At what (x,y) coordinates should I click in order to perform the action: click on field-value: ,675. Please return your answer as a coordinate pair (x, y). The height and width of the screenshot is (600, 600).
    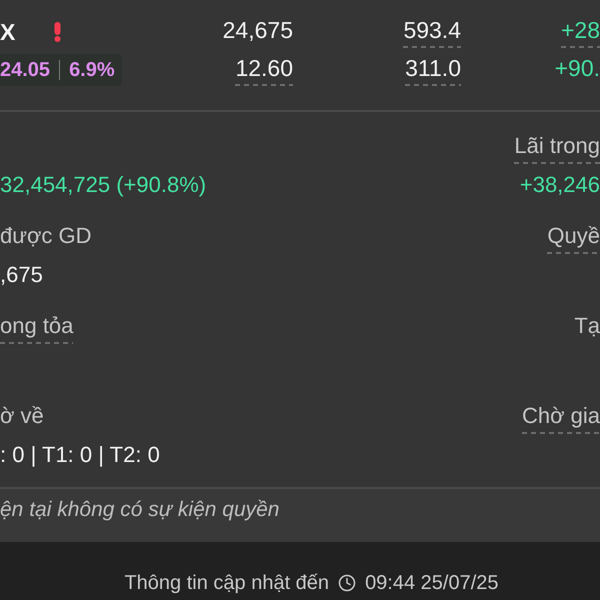
    Looking at the image, I should click on (21, 275).